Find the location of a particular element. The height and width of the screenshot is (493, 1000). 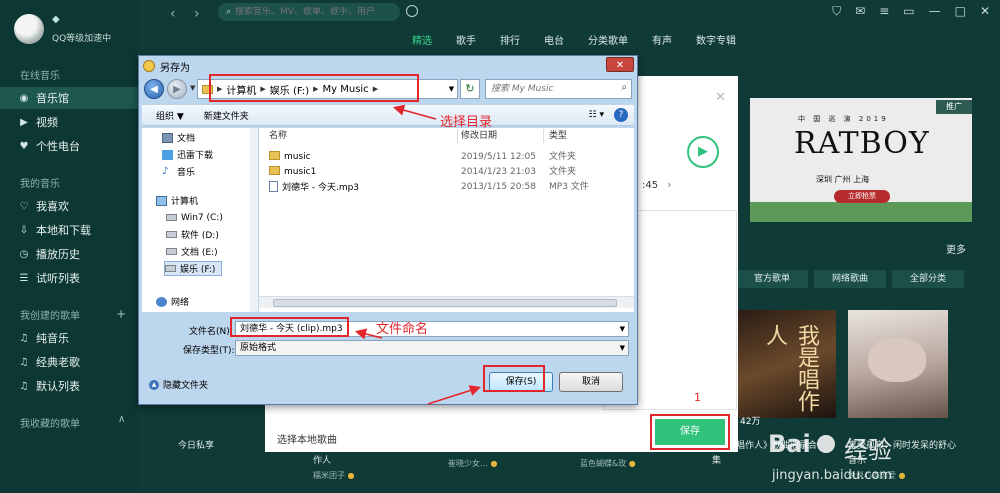

baidu-paw-logo: Bai is located at coordinates (801, 444).